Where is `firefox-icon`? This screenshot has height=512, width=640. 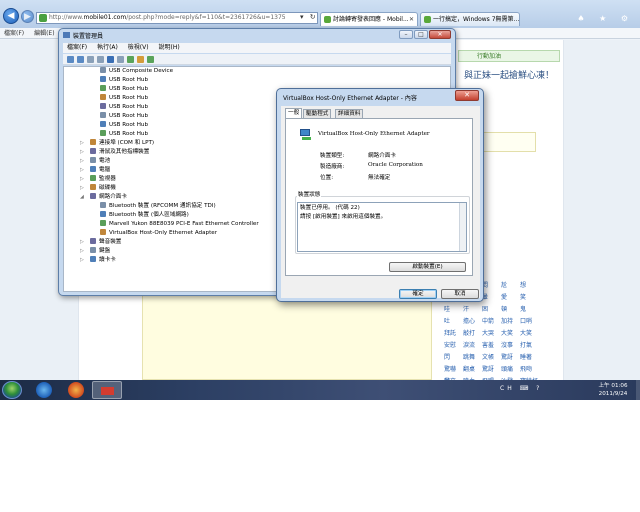 firefox-icon is located at coordinates (76, 390).